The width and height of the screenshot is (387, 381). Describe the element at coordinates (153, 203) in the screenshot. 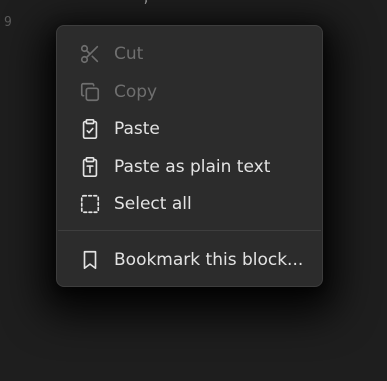

I see `menu-item-label: Select all` at that location.